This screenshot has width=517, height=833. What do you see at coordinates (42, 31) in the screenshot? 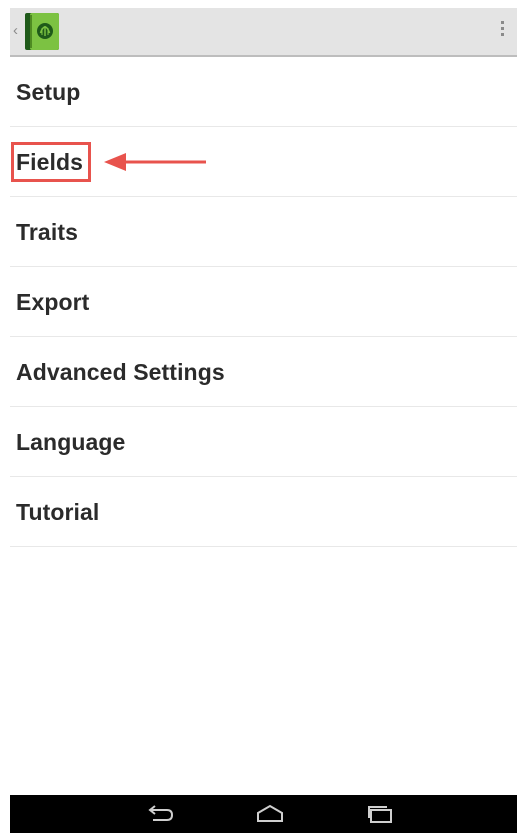
I see `field-book-app-icon` at bounding box center [42, 31].